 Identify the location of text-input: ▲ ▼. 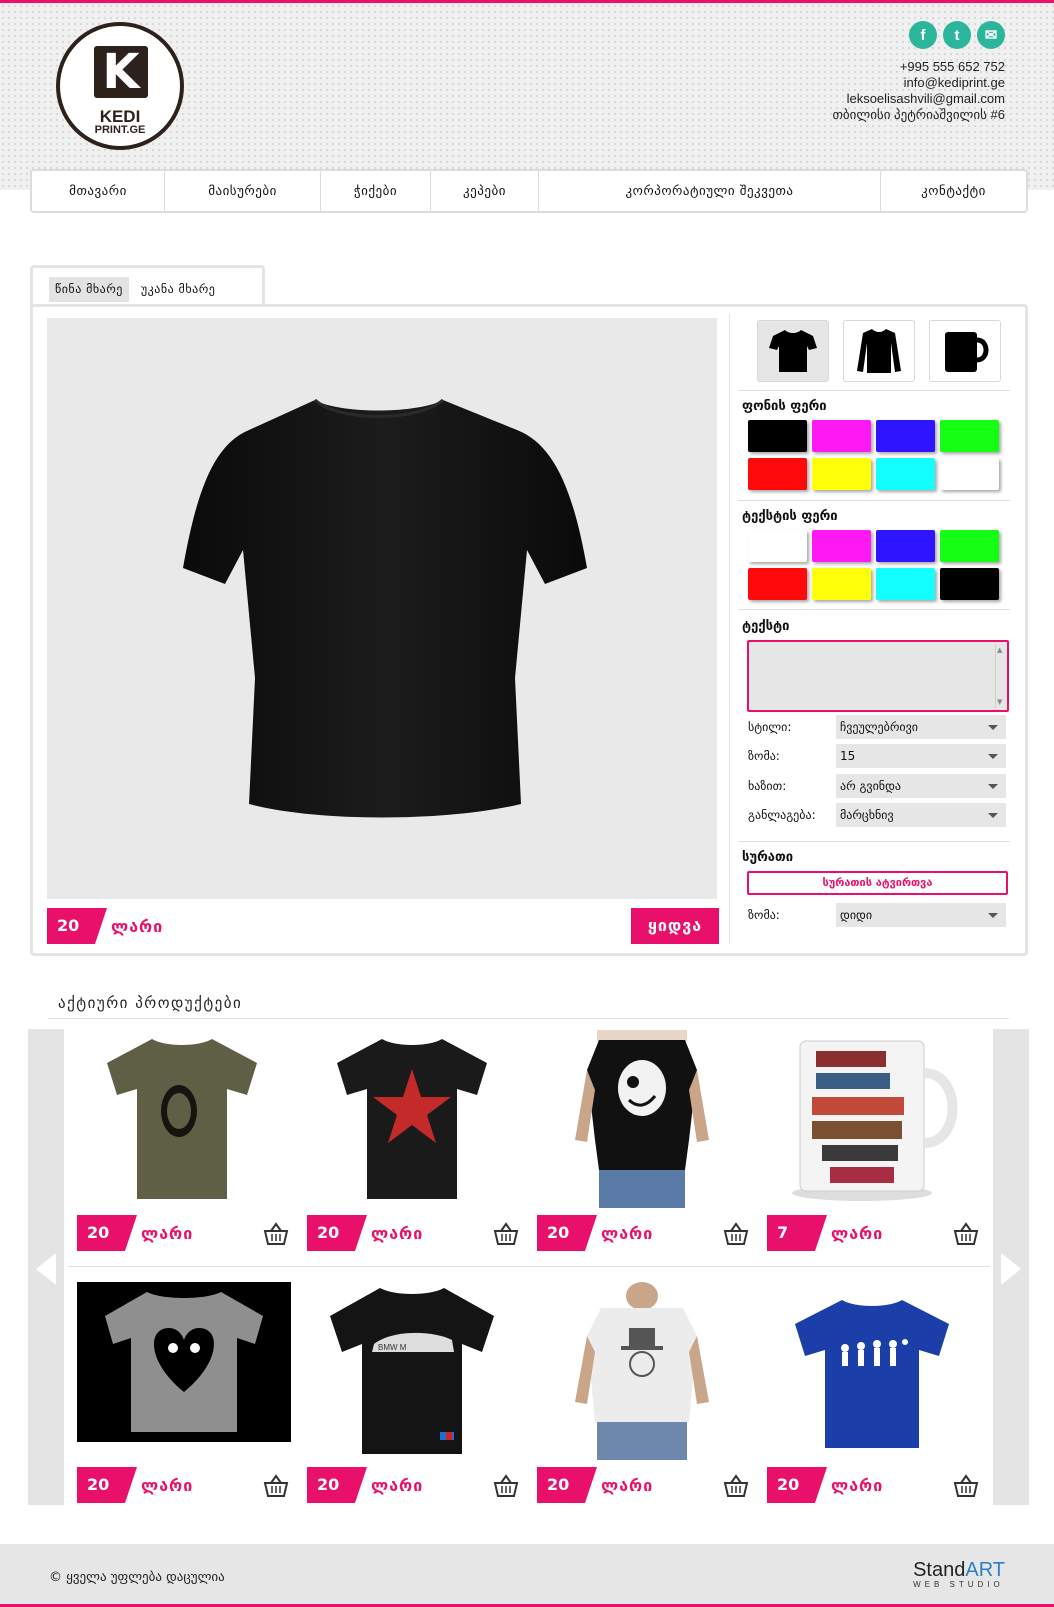
(878, 676).